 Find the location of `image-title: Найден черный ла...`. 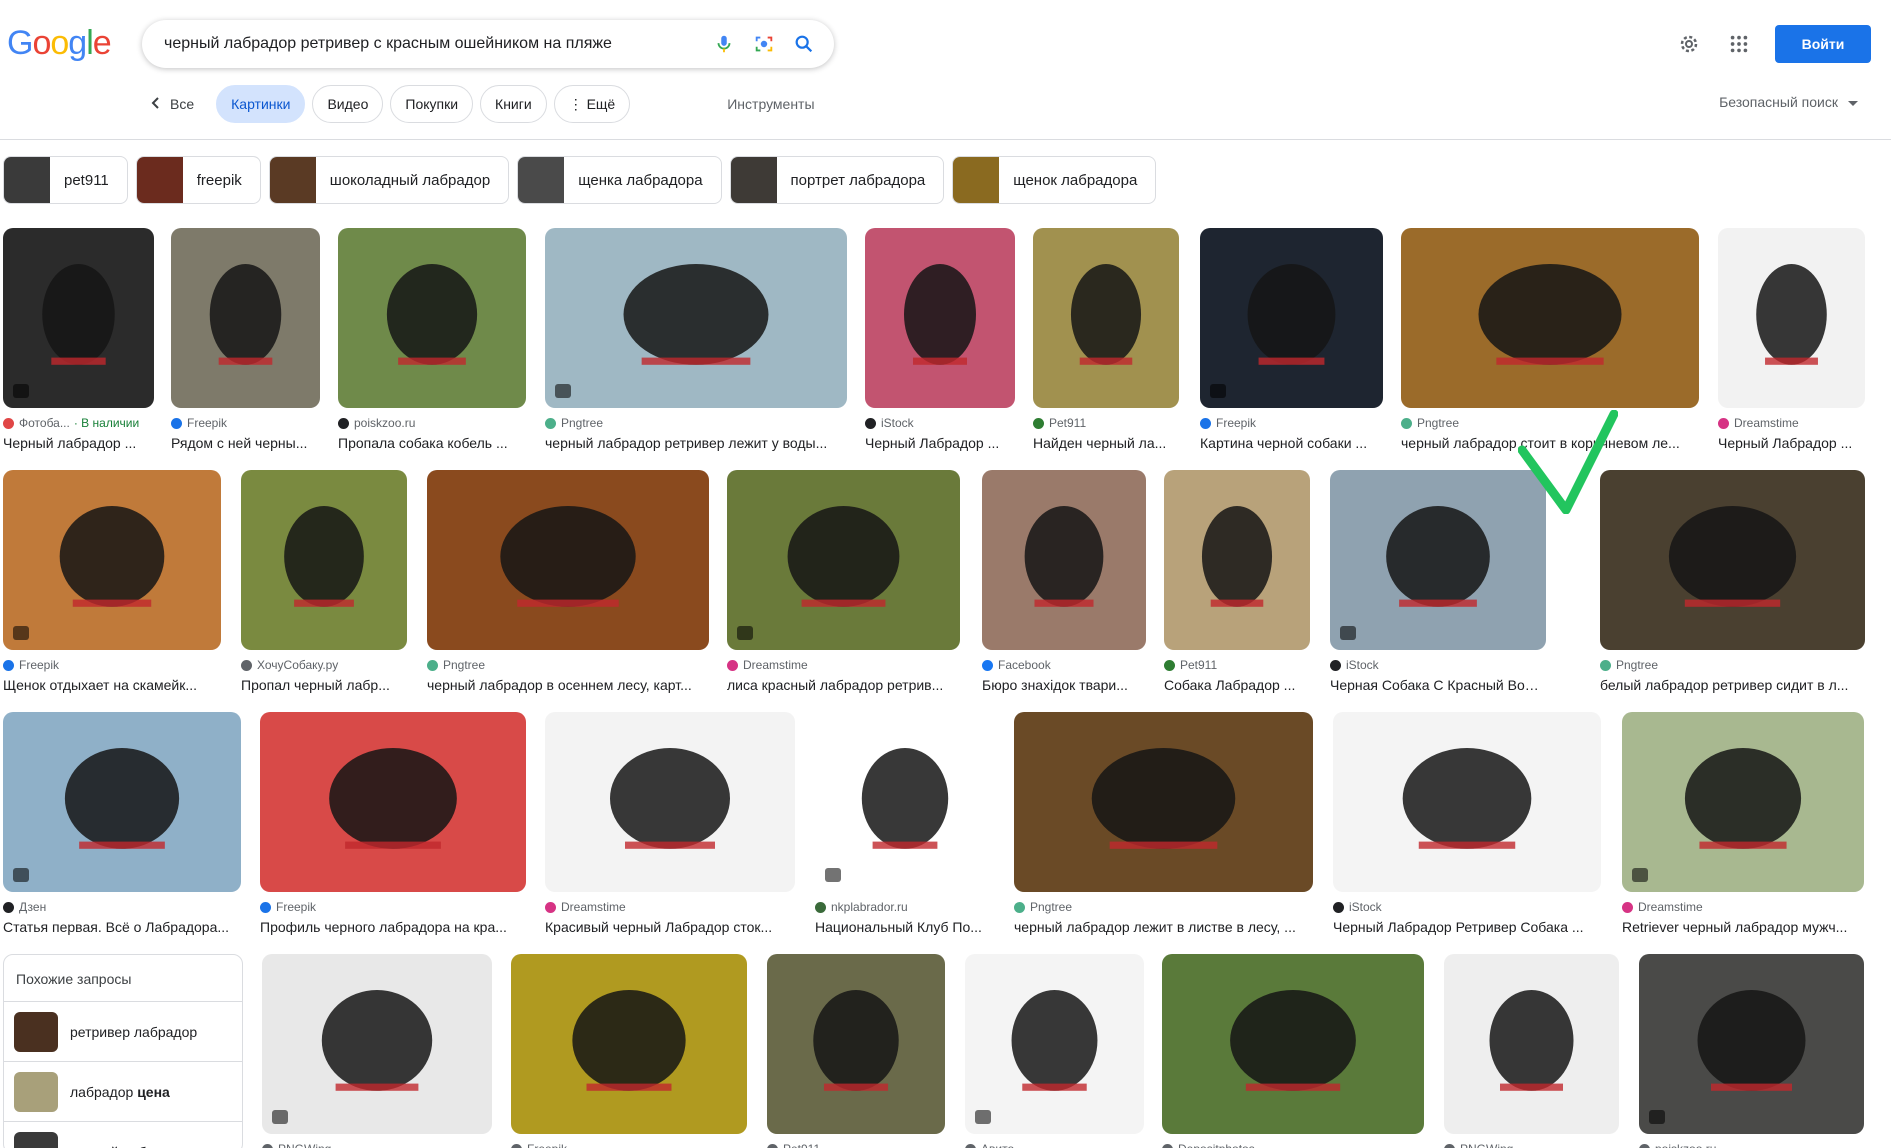

image-title: Найден черный ла... is located at coordinates (1106, 443).